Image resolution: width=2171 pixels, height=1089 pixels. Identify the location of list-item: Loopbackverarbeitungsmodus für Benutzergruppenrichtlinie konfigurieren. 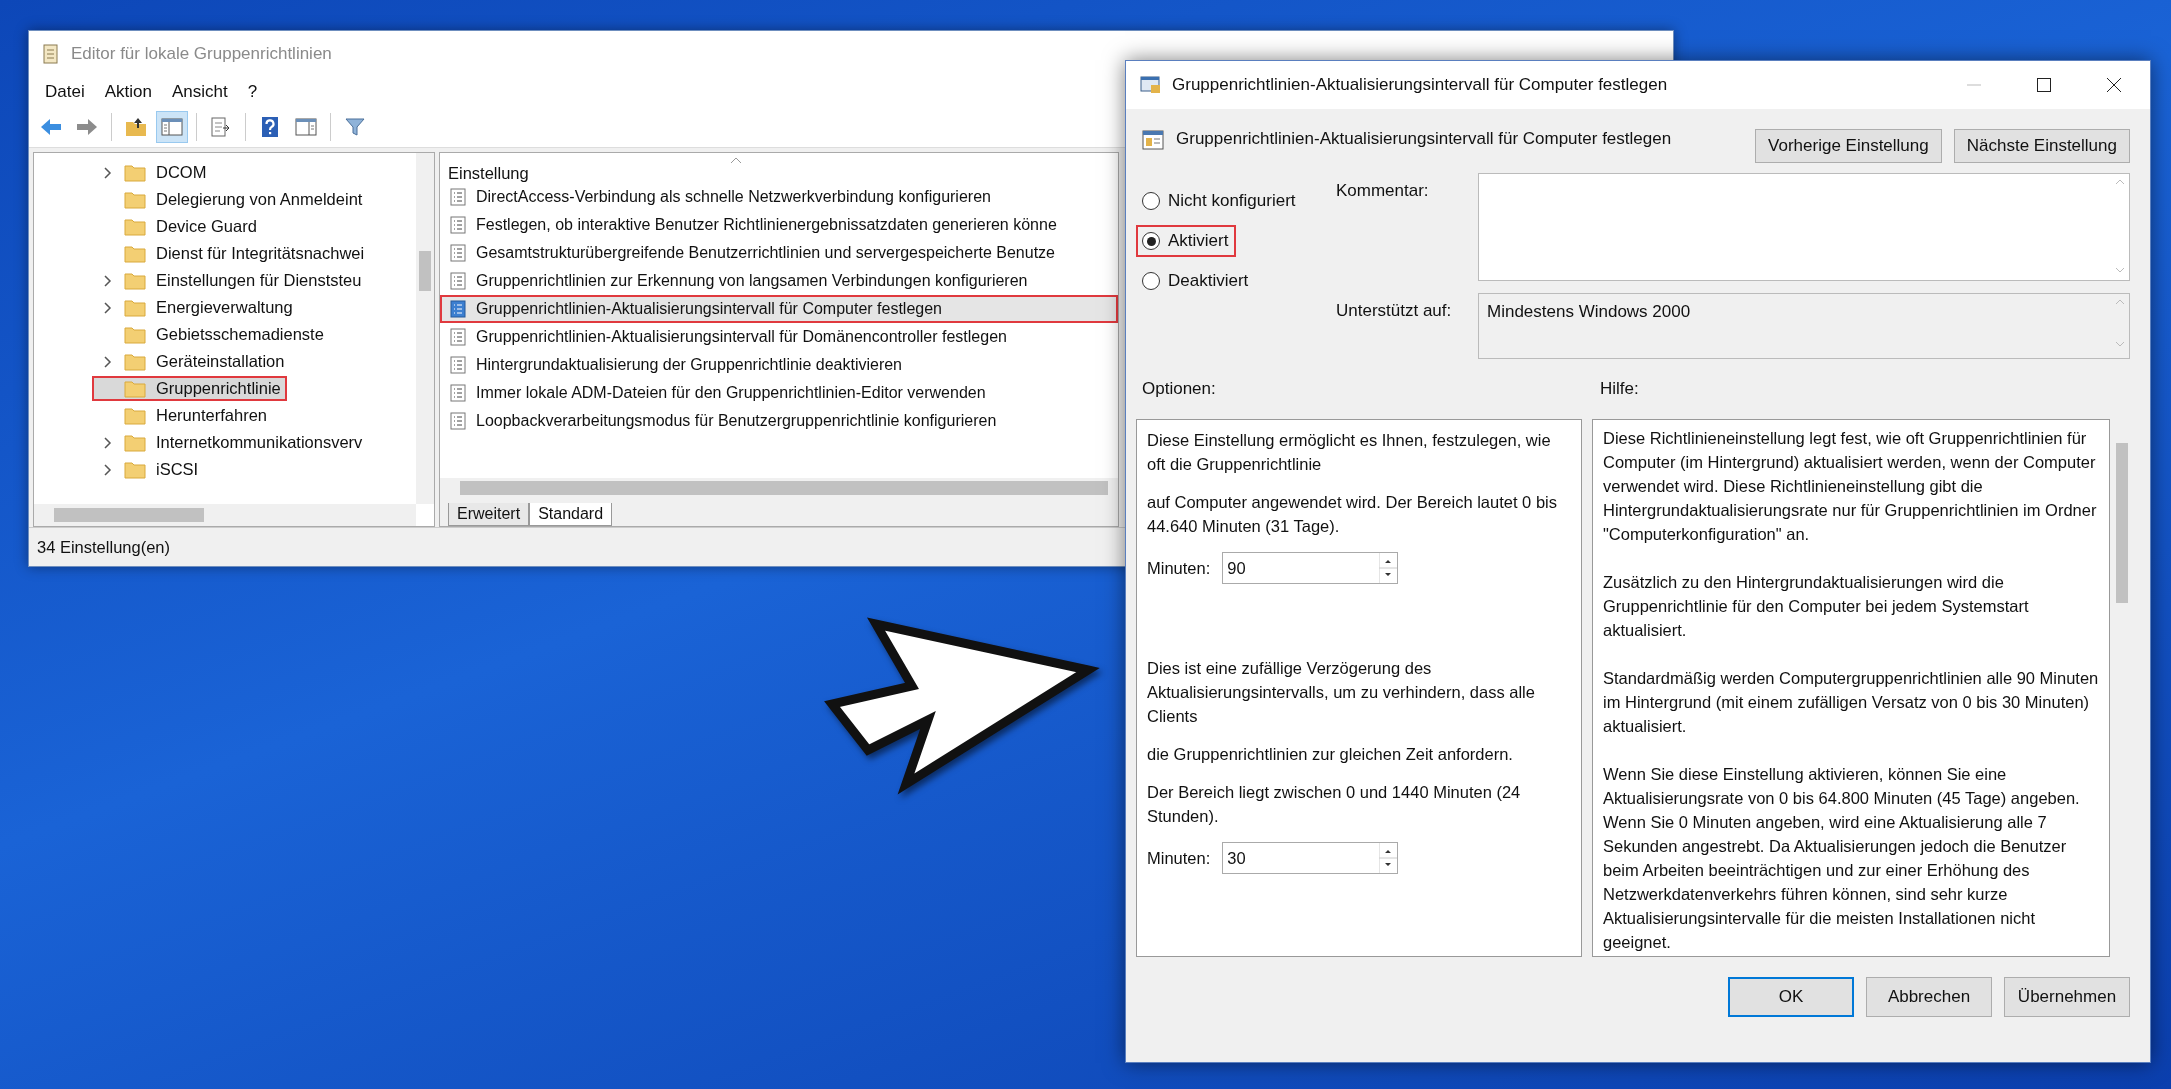
(779, 421).